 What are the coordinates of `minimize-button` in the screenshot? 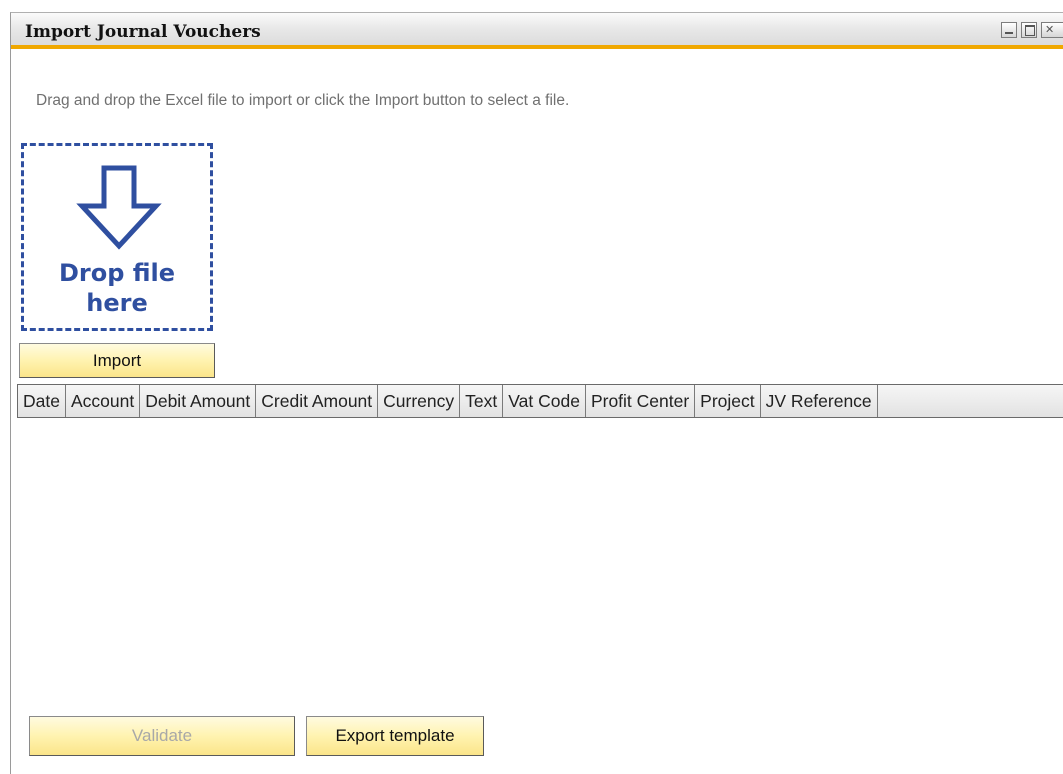 It's located at (1009, 30).